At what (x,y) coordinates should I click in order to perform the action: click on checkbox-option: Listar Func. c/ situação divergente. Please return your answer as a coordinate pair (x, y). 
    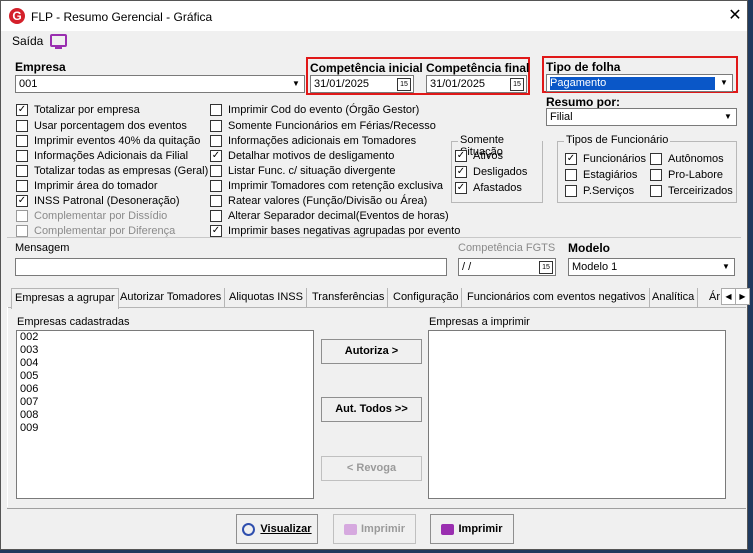
    Looking at the image, I should click on (303, 171).